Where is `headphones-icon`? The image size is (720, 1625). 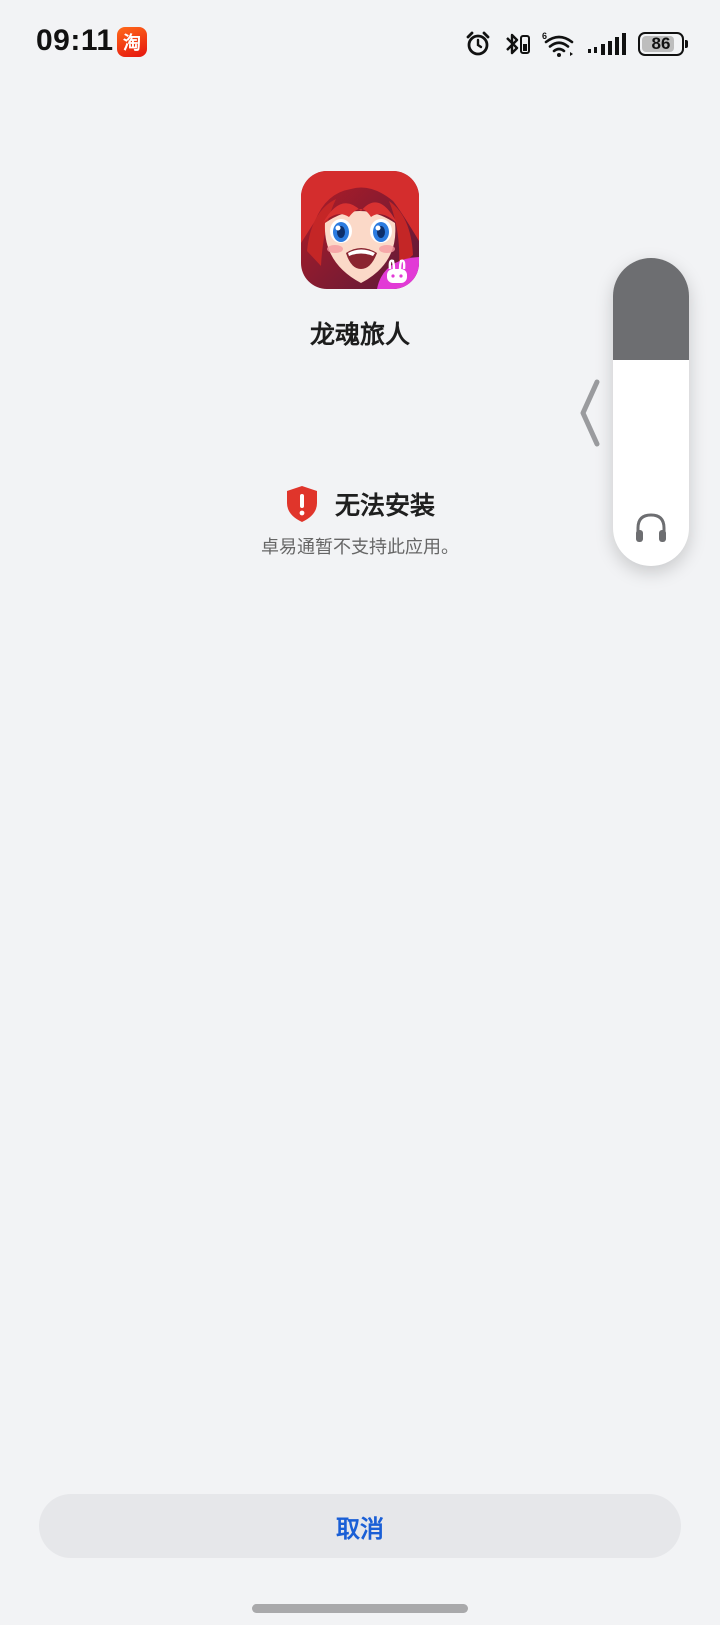
headphones-icon is located at coordinates (651, 528).